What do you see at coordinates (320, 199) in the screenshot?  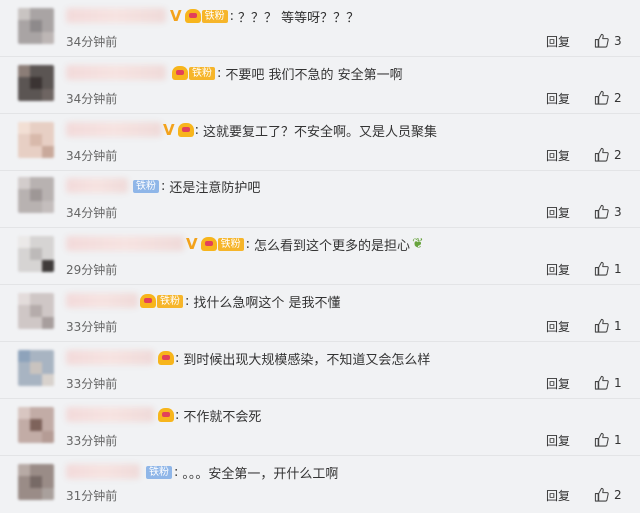 I see `comment-item: 铁粉 : 还是注意防护吧 34分钟前 回复 3` at bounding box center [320, 199].